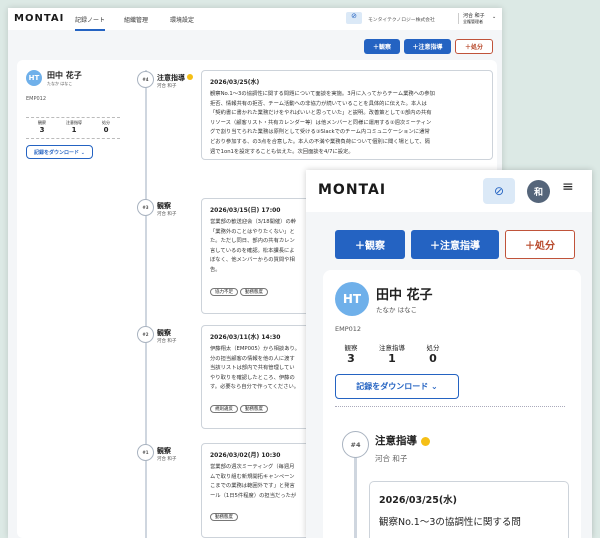 The height and width of the screenshot is (538, 600). Describe the element at coordinates (469, 509) in the screenshot. I see `record-card: 2026/03/25(水) 観察No.1〜3の協調性に関する問` at that location.